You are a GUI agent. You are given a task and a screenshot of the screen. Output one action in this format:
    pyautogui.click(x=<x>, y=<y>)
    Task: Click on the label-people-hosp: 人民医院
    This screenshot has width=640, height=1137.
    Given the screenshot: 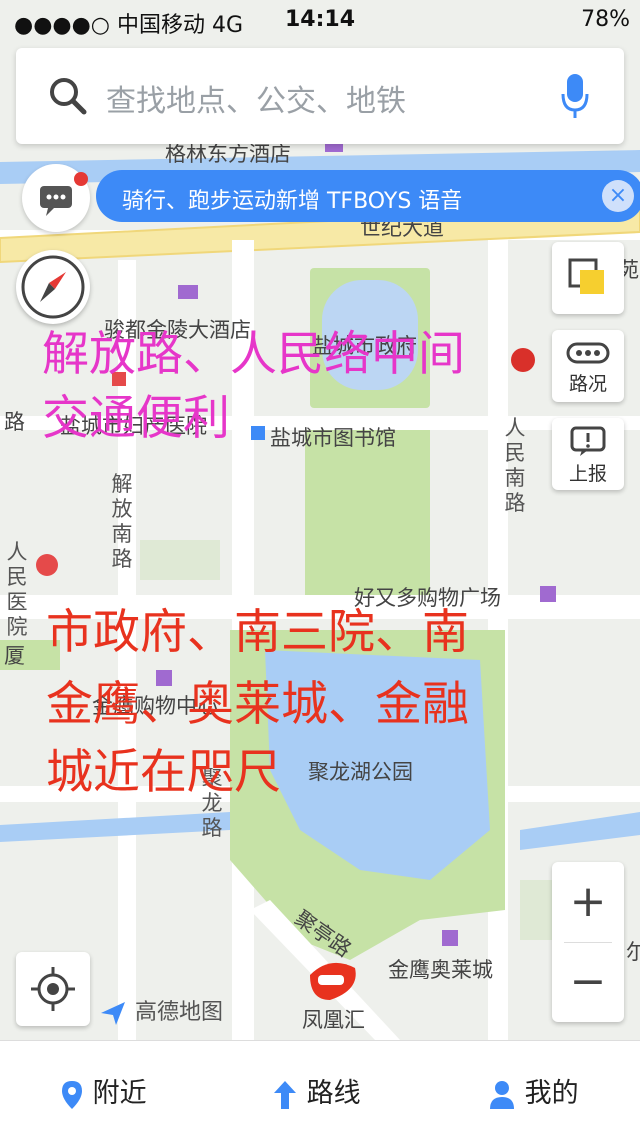 What is the action you would take?
    pyautogui.click(x=17, y=589)
    